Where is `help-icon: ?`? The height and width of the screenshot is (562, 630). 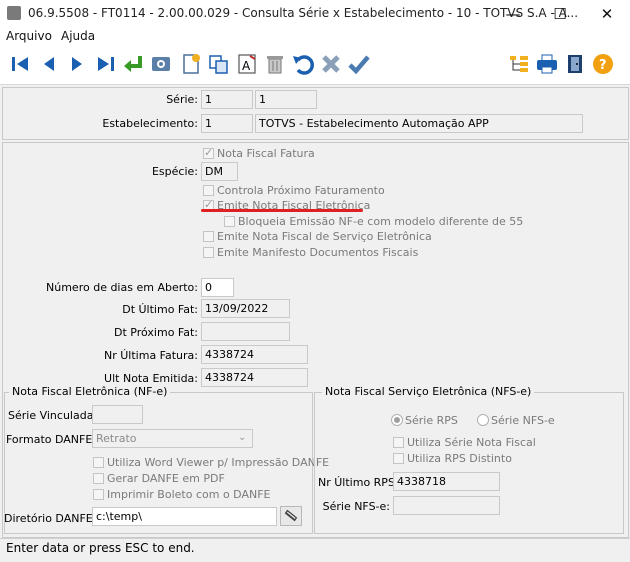
help-icon: ? is located at coordinates (603, 64).